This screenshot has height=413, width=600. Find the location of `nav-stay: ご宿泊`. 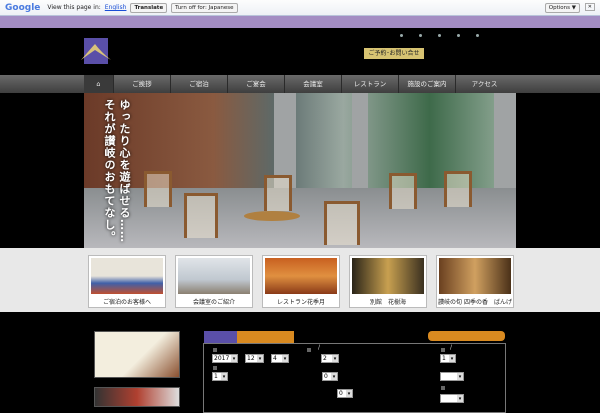

nav-stay: ご宿泊 is located at coordinates (199, 84).